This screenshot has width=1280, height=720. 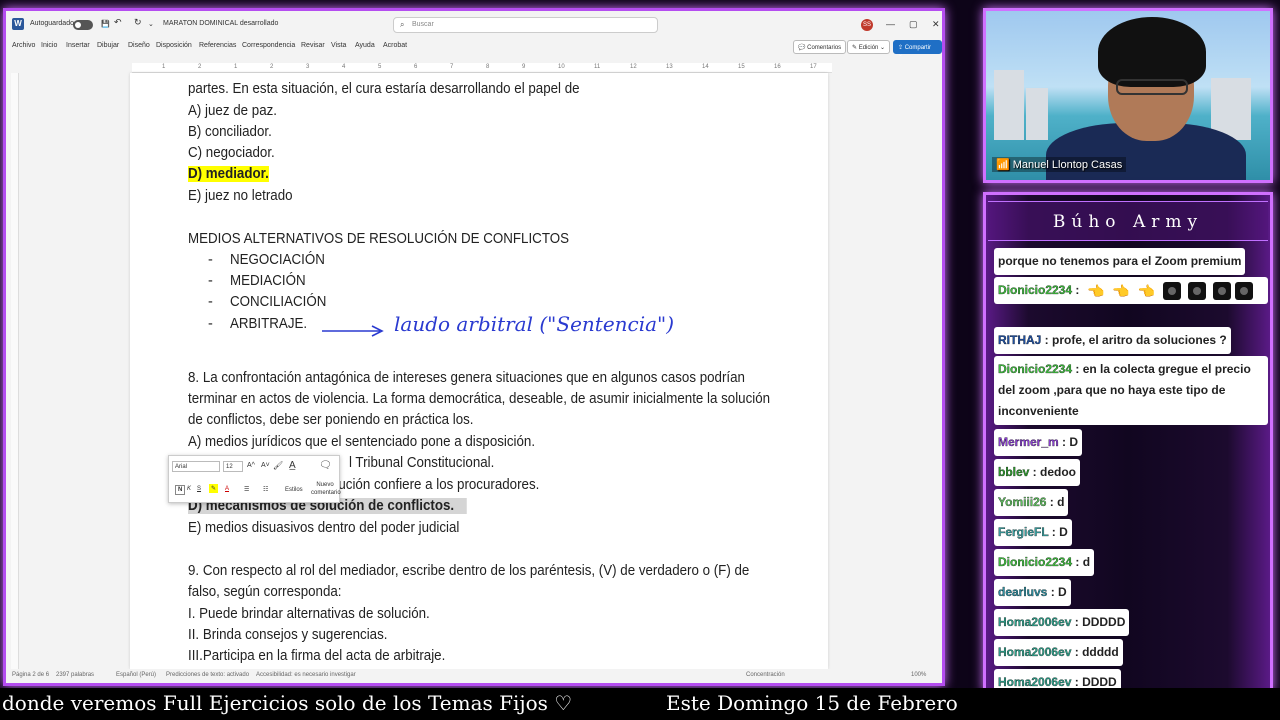 I want to click on ruler-mark: 13, so click(x=669, y=67).